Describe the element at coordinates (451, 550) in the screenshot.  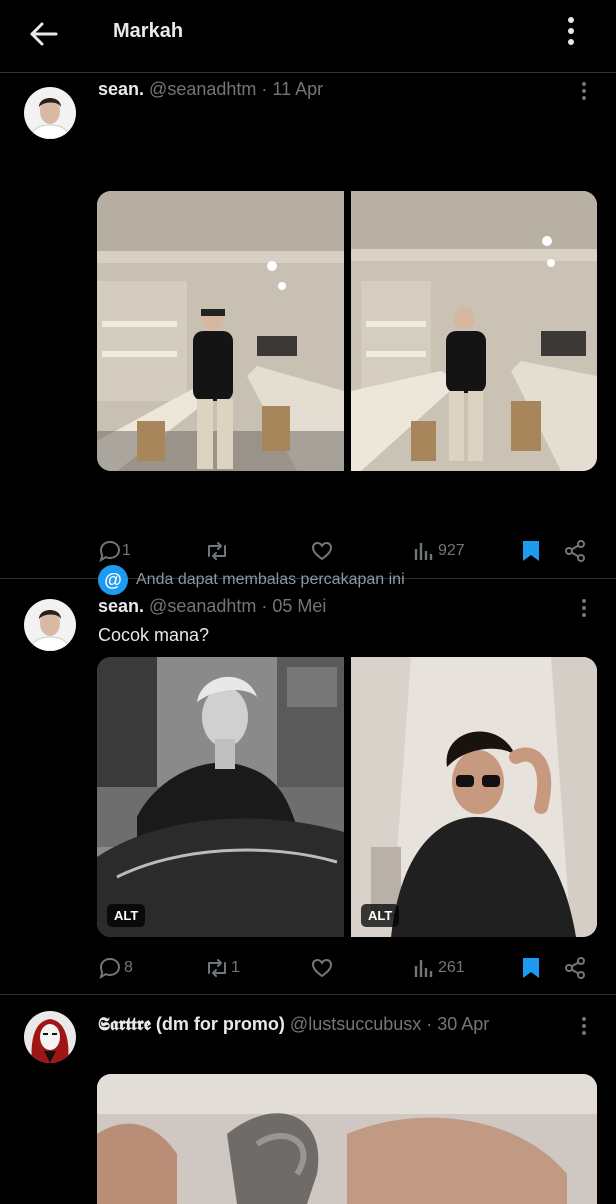
I see `views-count: 927` at that location.